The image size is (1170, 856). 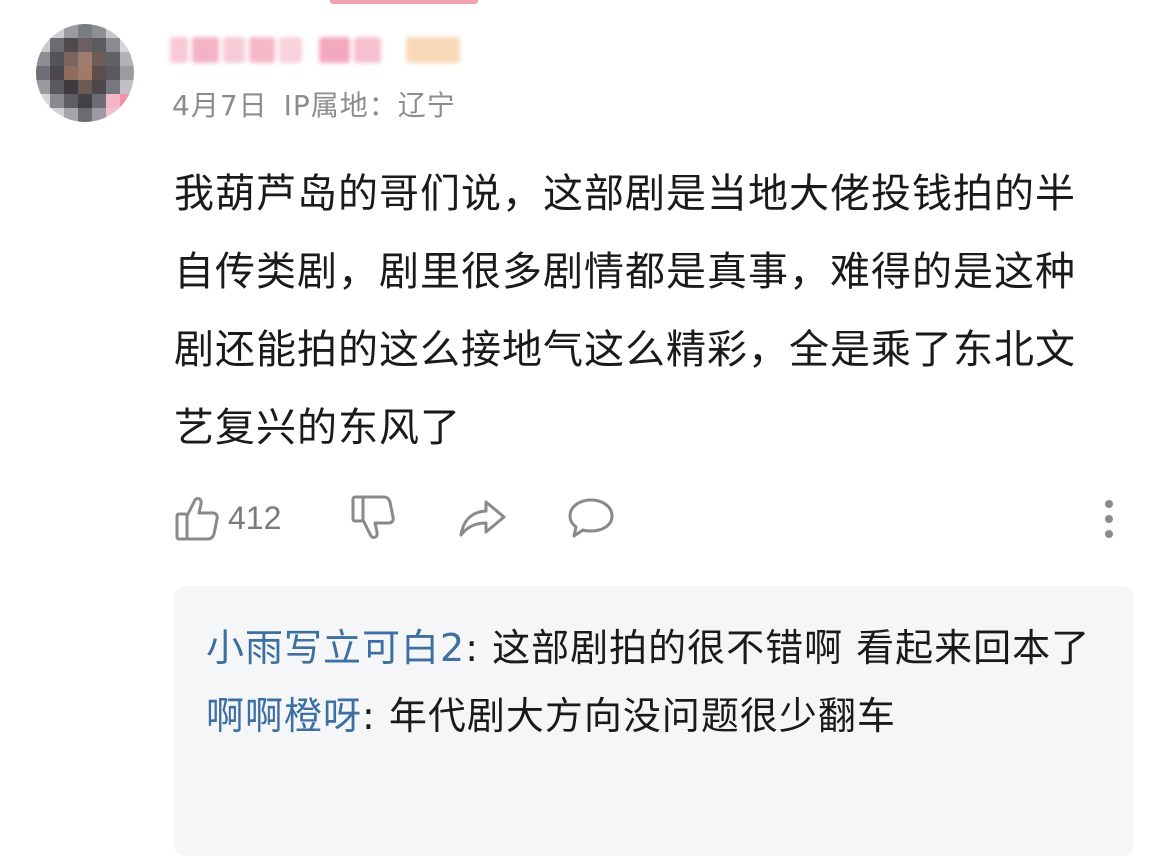 I want to click on comment-actions: 412, so click(x=649, y=518).